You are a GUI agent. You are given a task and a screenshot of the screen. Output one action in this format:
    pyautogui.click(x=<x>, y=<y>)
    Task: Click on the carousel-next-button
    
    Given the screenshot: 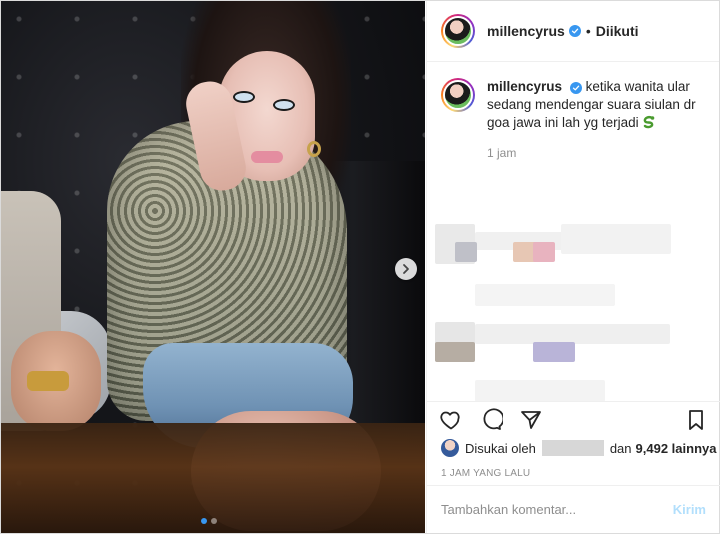 What is the action you would take?
    pyautogui.click(x=406, y=269)
    